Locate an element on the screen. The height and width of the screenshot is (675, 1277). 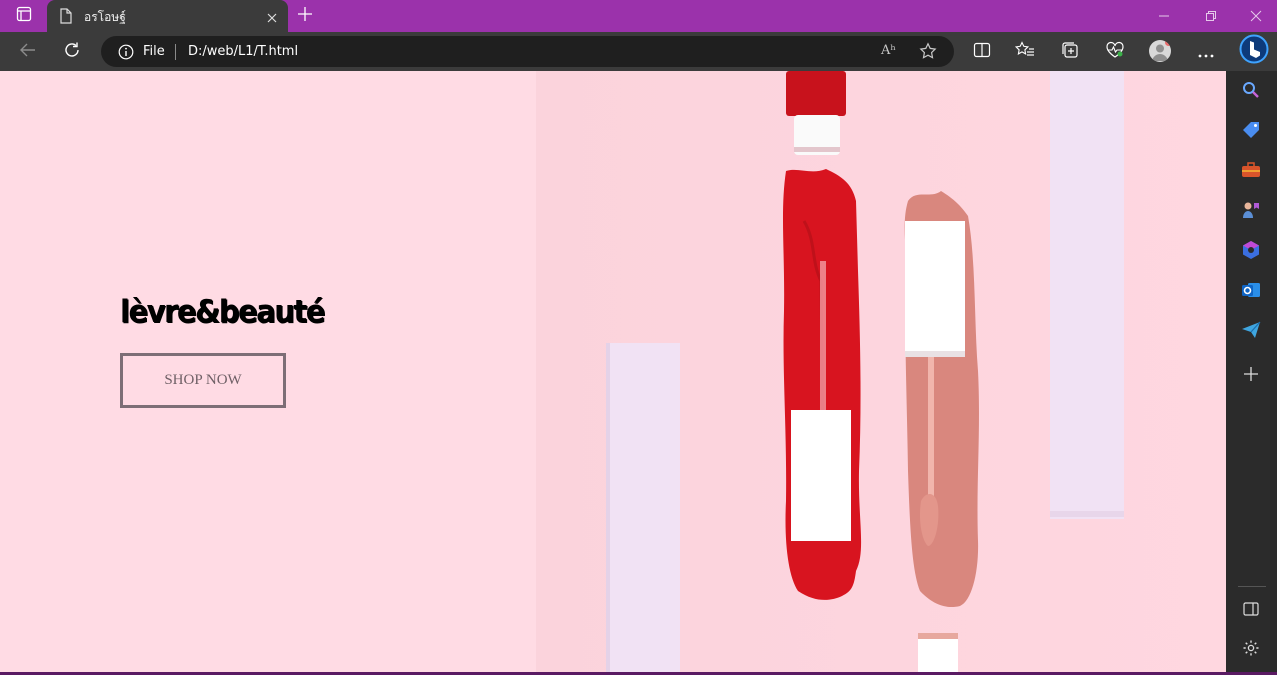
close-window-button is located at coordinates (1255, 16).